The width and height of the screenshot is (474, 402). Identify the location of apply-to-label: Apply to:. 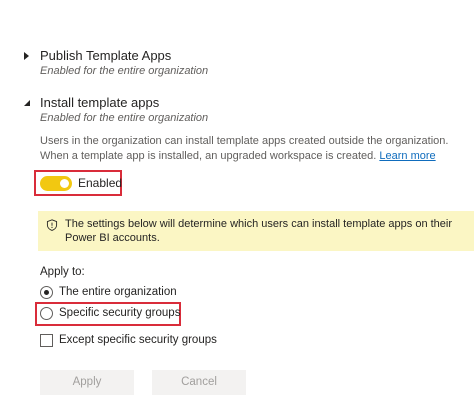
(62, 272).